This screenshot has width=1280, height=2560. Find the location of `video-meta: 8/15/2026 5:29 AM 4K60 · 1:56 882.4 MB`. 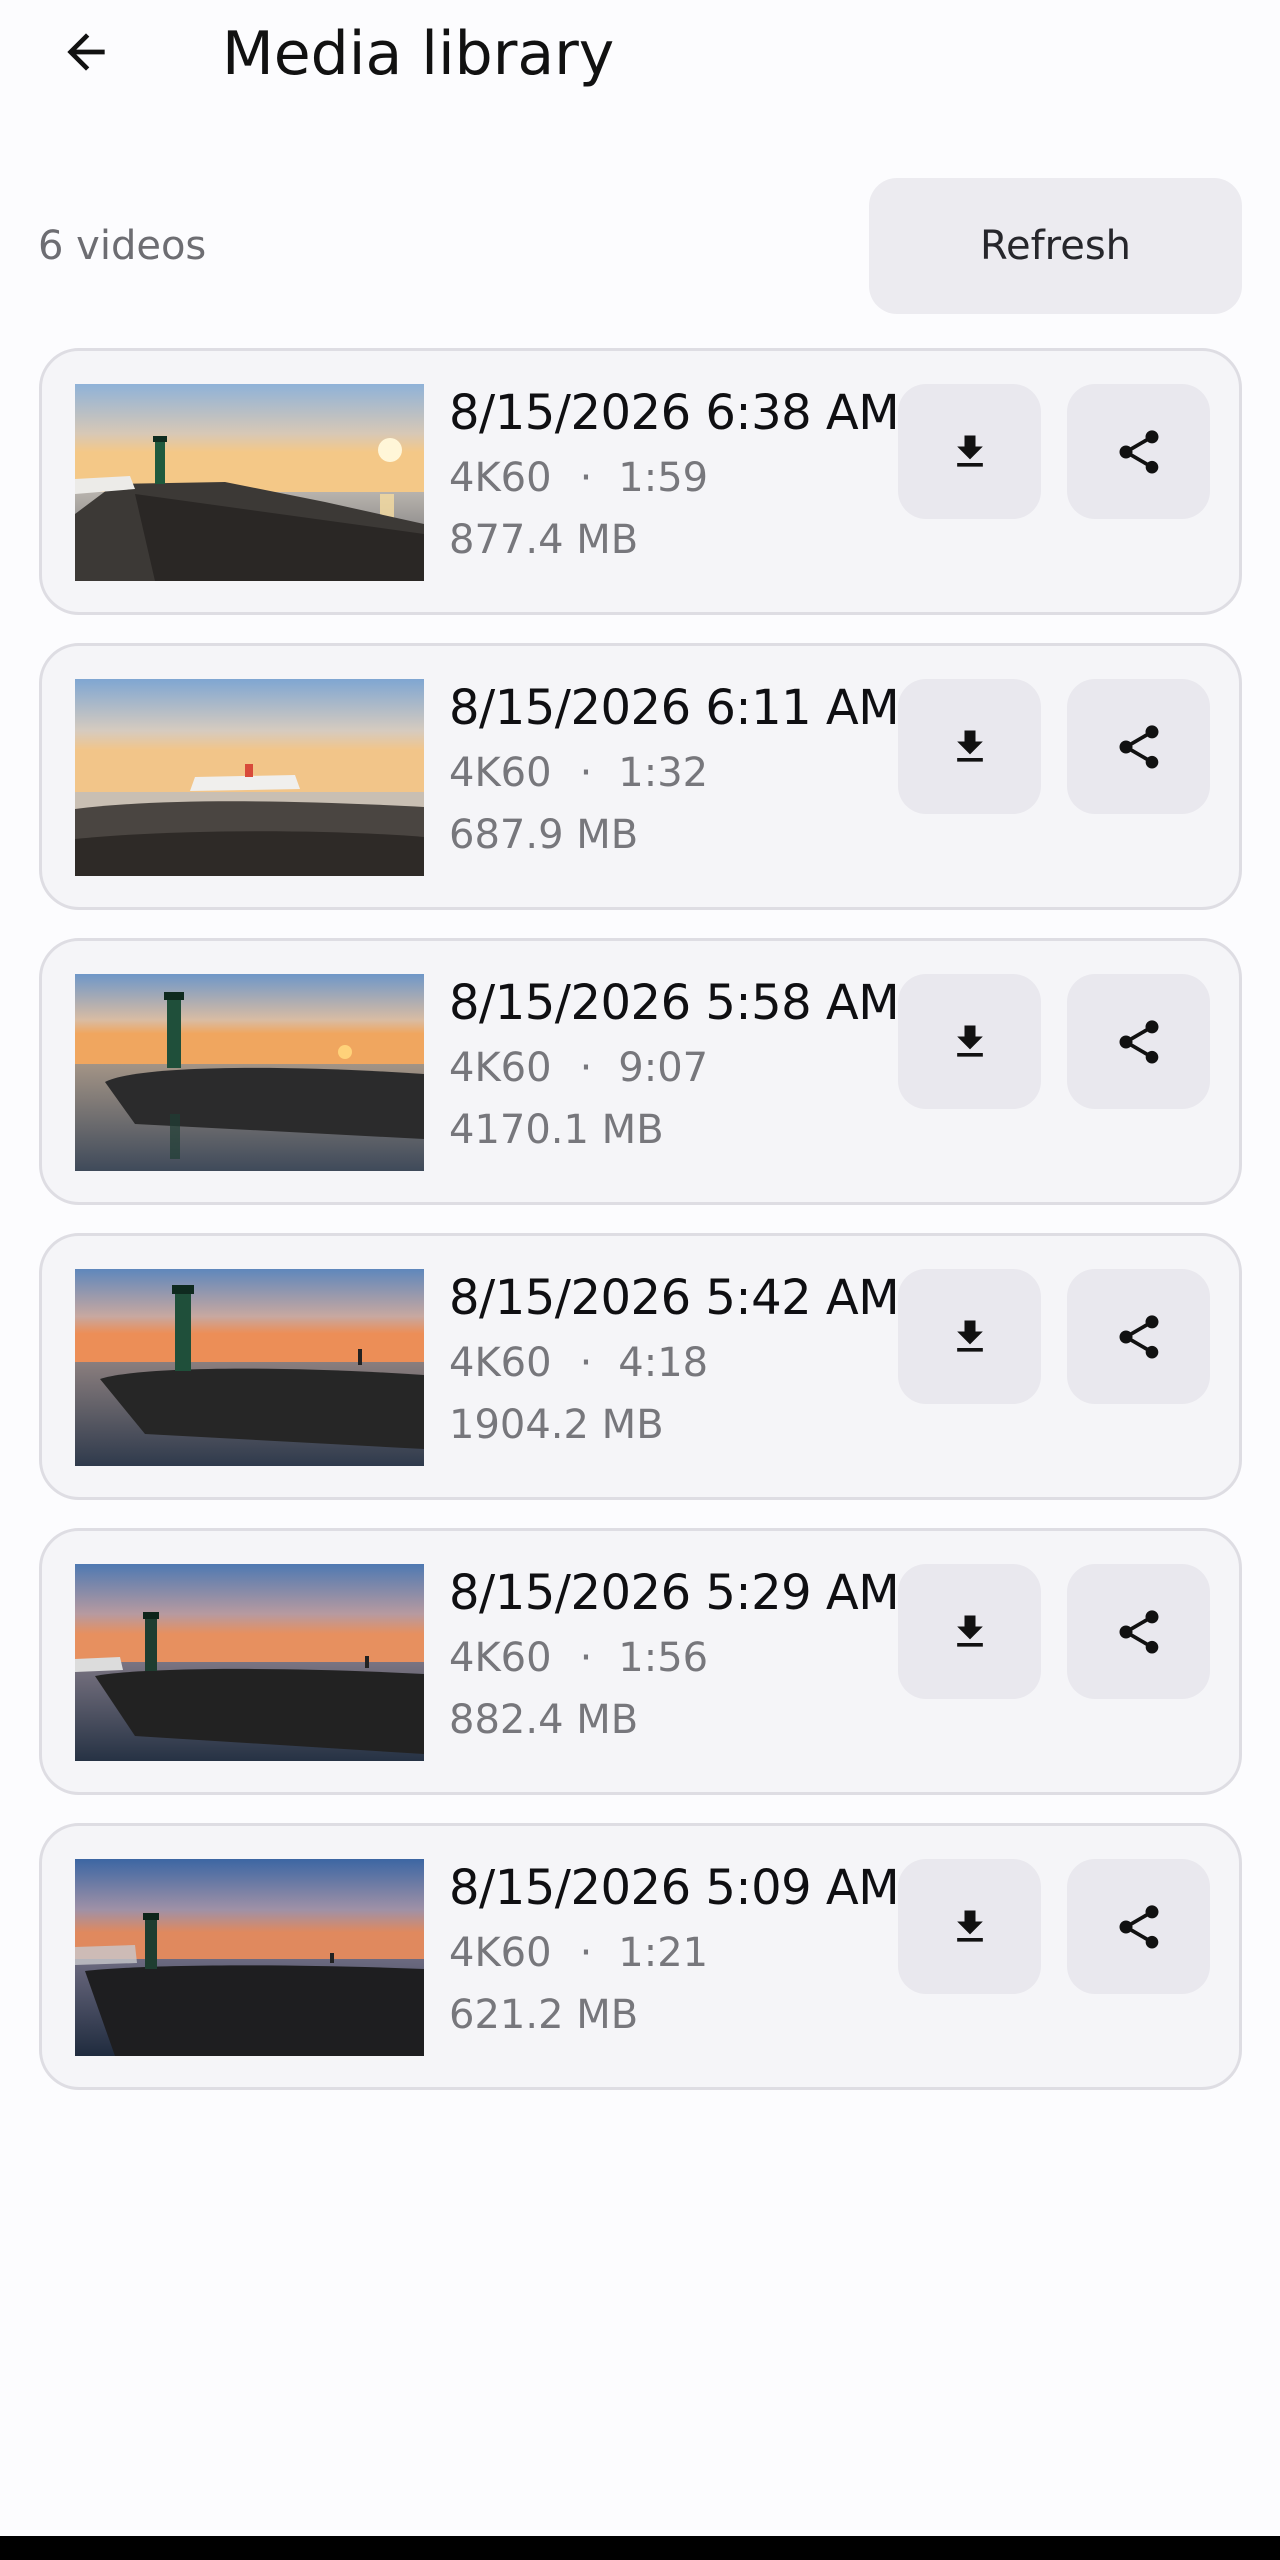

video-meta: 8/15/2026 5:29 AM 4K60 · 1:56 882.4 MB is located at coordinates (679, 1656).